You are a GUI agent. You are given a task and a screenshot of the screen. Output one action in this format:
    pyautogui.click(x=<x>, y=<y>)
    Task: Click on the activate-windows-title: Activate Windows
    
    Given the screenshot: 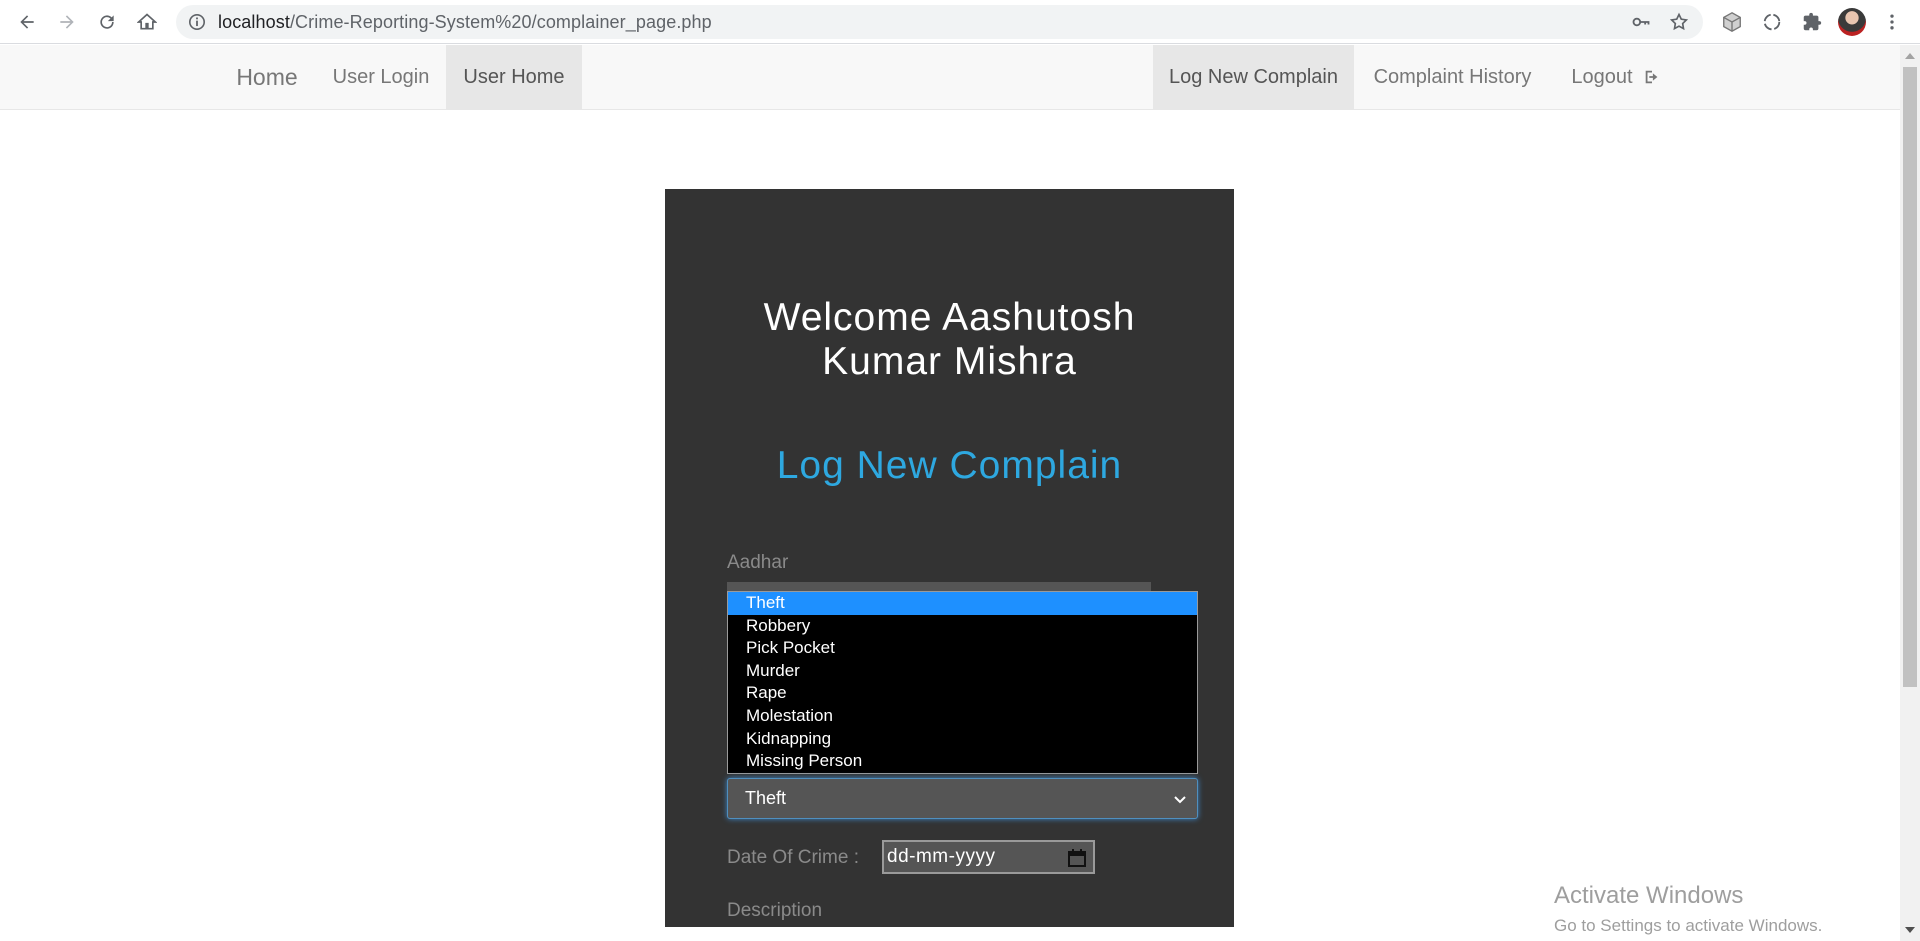 What is the action you would take?
    pyautogui.click(x=1649, y=895)
    